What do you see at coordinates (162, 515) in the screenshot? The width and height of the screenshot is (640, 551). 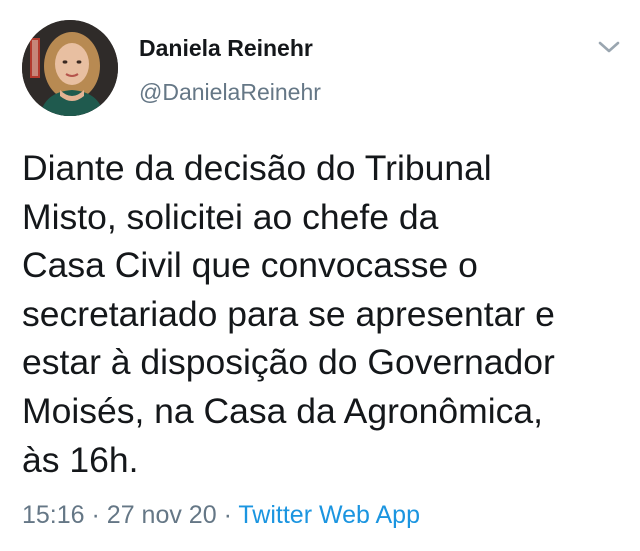 I see `tweet-date: 27 nov 20` at bounding box center [162, 515].